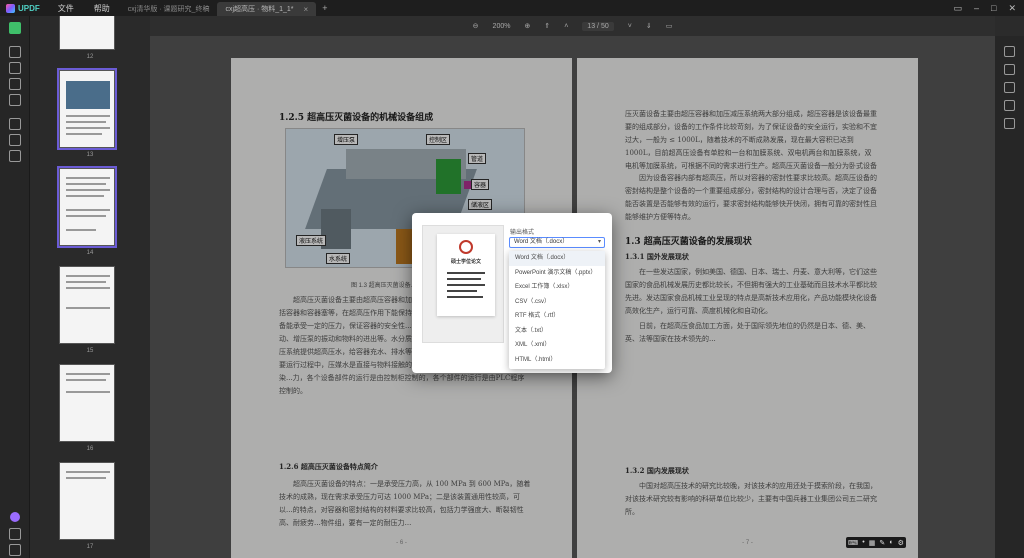  What do you see at coordinates (872, 543) in the screenshot?
I see `grid-icon: ▦` at bounding box center [872, 543].